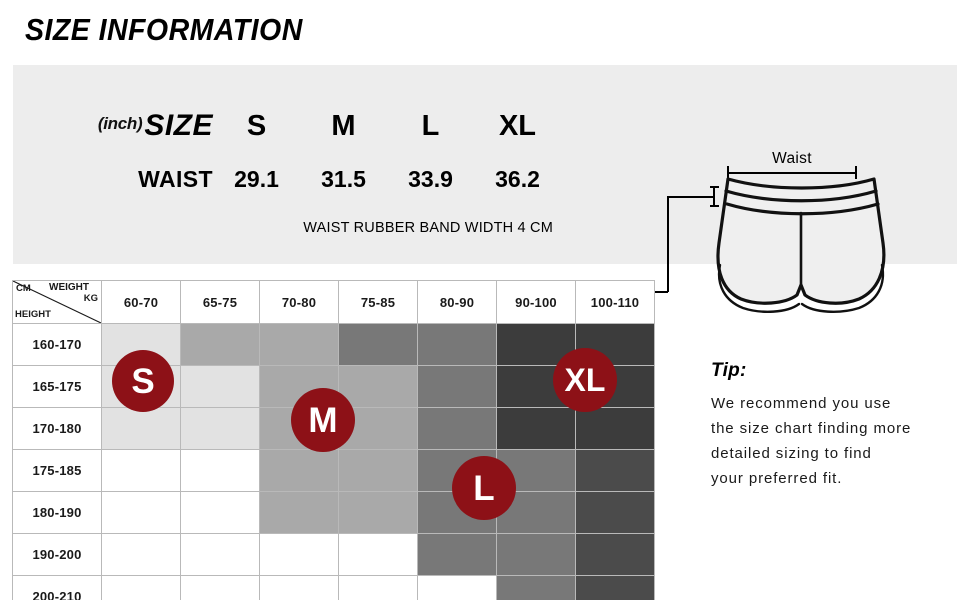 The width and height of the screenshot is (970, 600). I want to click on waist-value-m: 31.5, so click(343, 179).